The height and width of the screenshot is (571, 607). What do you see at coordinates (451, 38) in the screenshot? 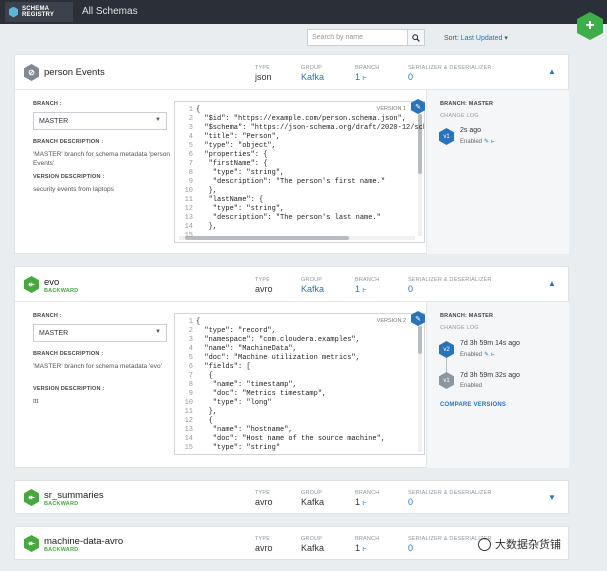
I see `sort-label: Sort:` at bounding box center [451, 38].